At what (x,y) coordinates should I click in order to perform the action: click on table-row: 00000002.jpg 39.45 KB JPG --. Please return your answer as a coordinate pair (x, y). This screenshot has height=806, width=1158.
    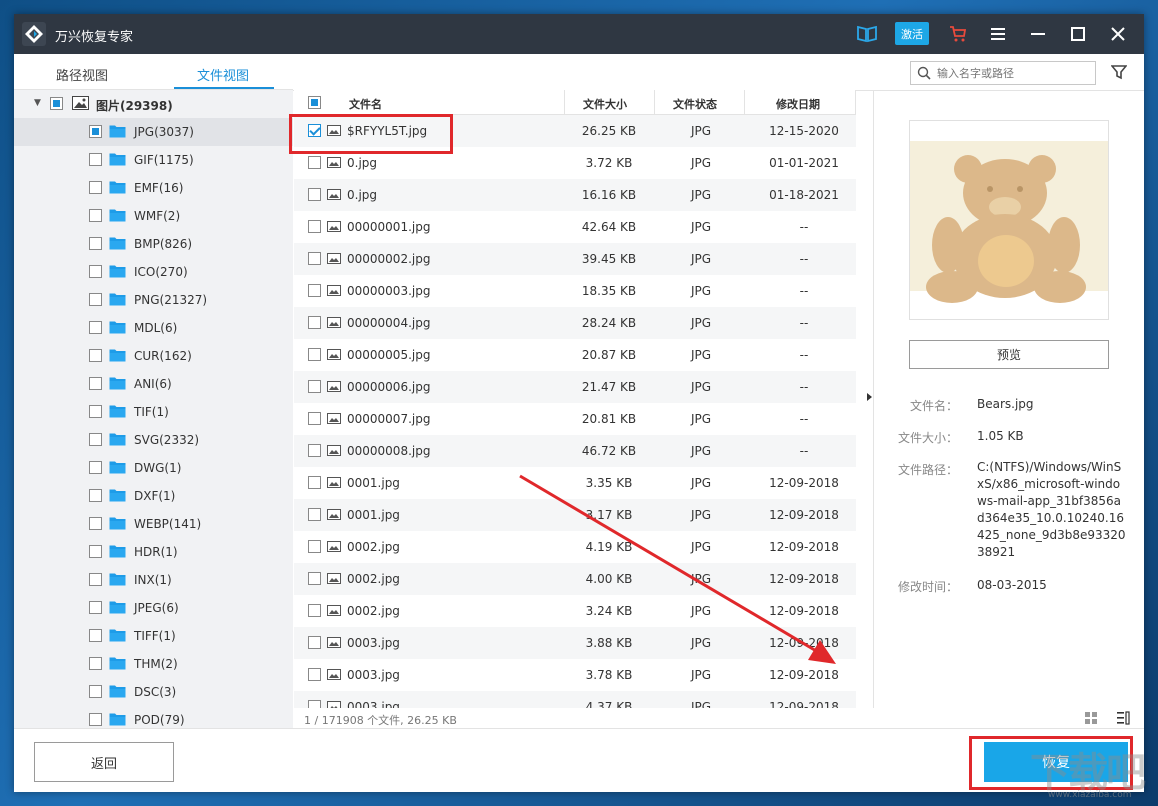
    Looking at the image, I should click on (575, 259).